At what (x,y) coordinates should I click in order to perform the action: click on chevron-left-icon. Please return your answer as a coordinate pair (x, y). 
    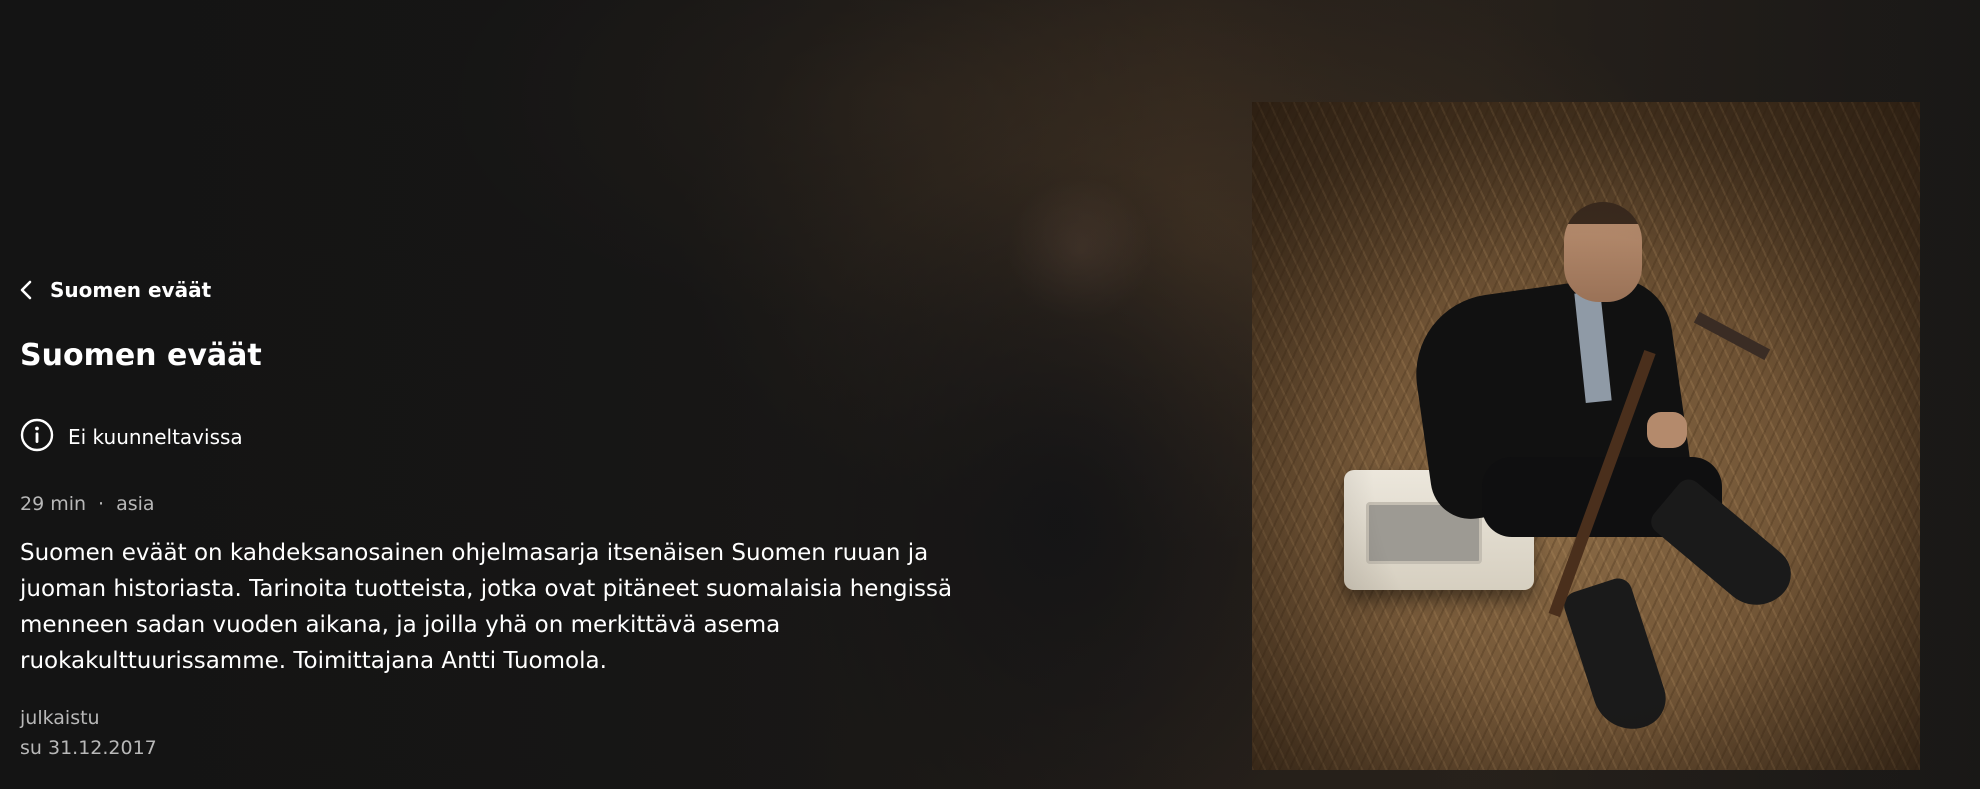
    Looking at the image, I should click on (26, 290).